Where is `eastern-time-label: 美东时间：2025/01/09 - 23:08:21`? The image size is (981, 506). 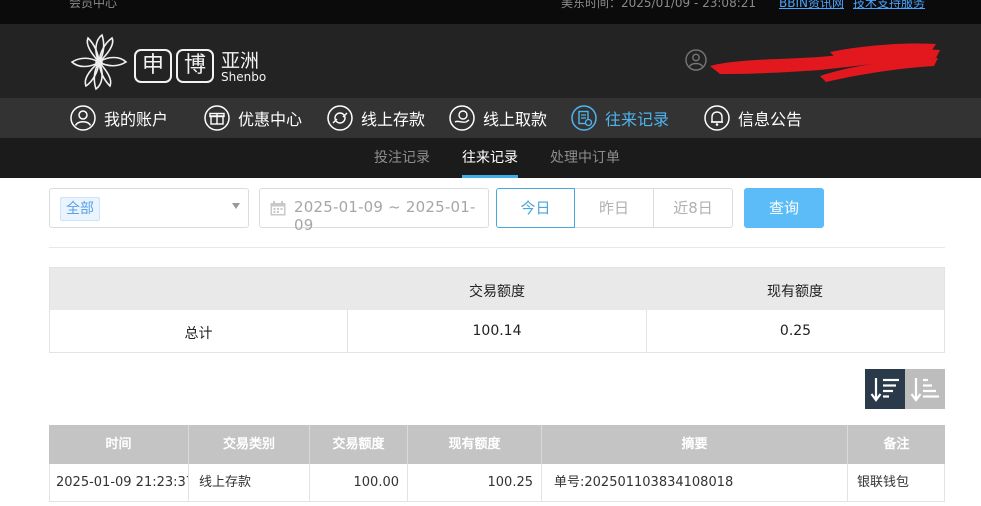
eastern-time-label: 美东时间：2025/01/09 - 23:08:21 is located at coordinates (659, 5).